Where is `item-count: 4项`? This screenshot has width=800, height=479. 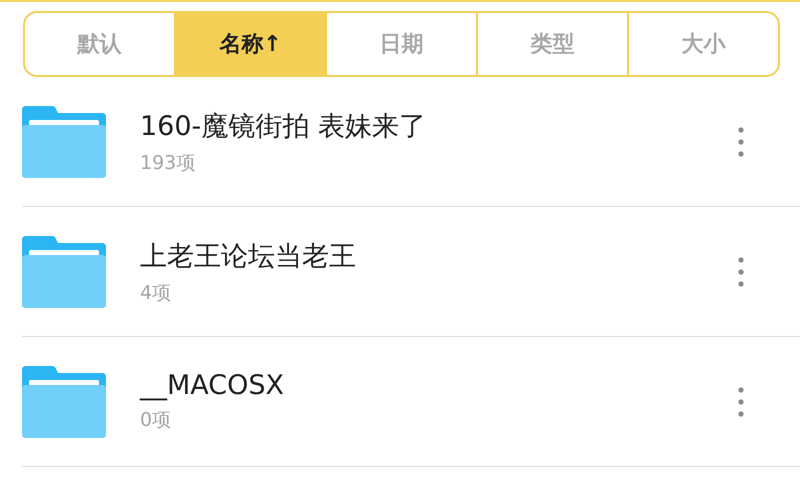
item-count: 4项 is located at coordinates (156, 293).